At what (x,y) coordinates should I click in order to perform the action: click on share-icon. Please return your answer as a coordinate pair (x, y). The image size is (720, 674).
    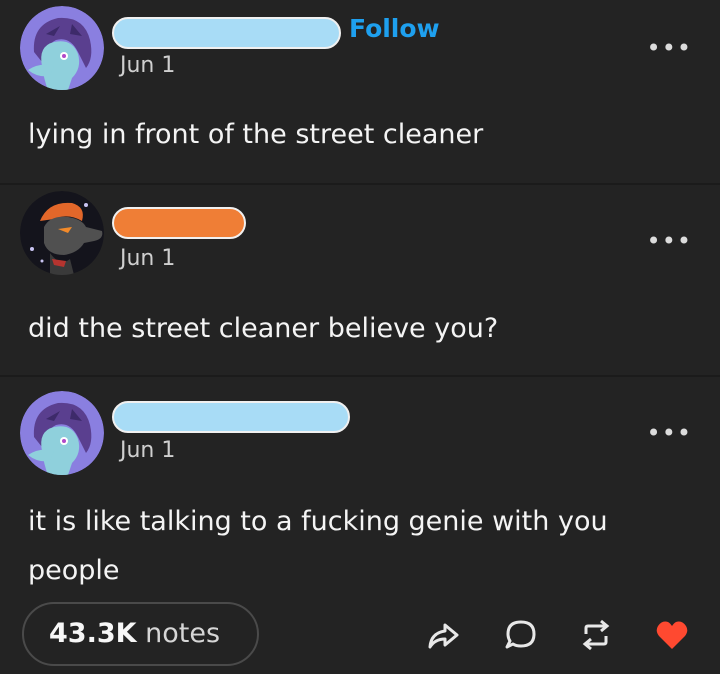
    Looking at the image, I should click on (443, 635).